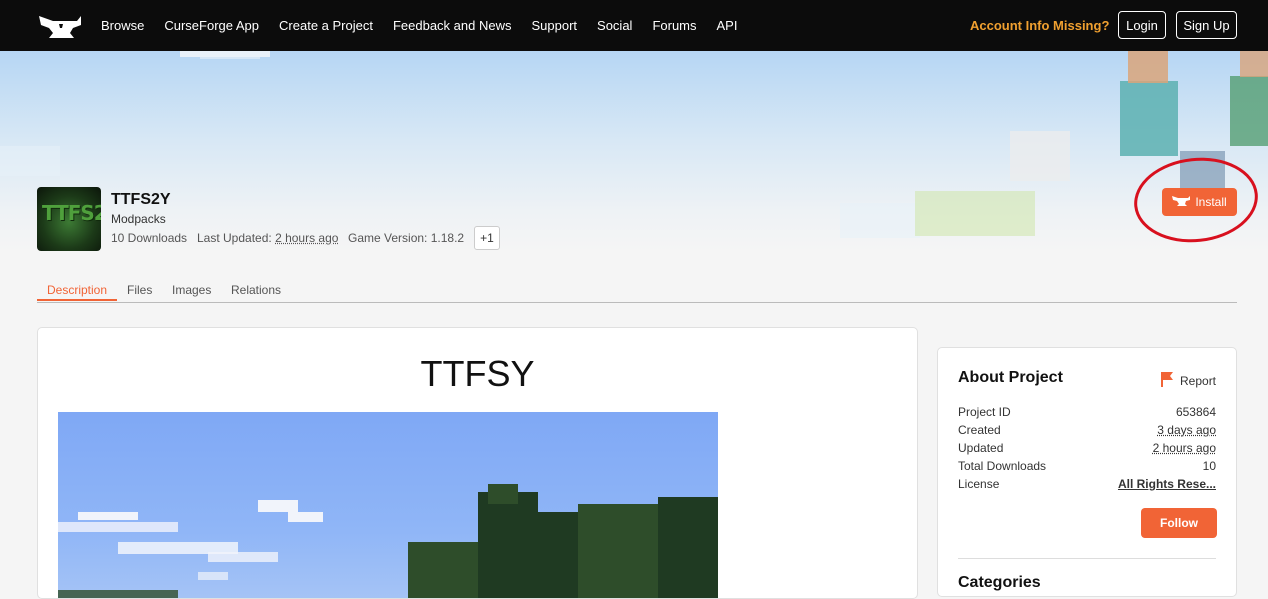 The image size is (1268, 599). I want to click on flag-icon, so click(1167, 380).